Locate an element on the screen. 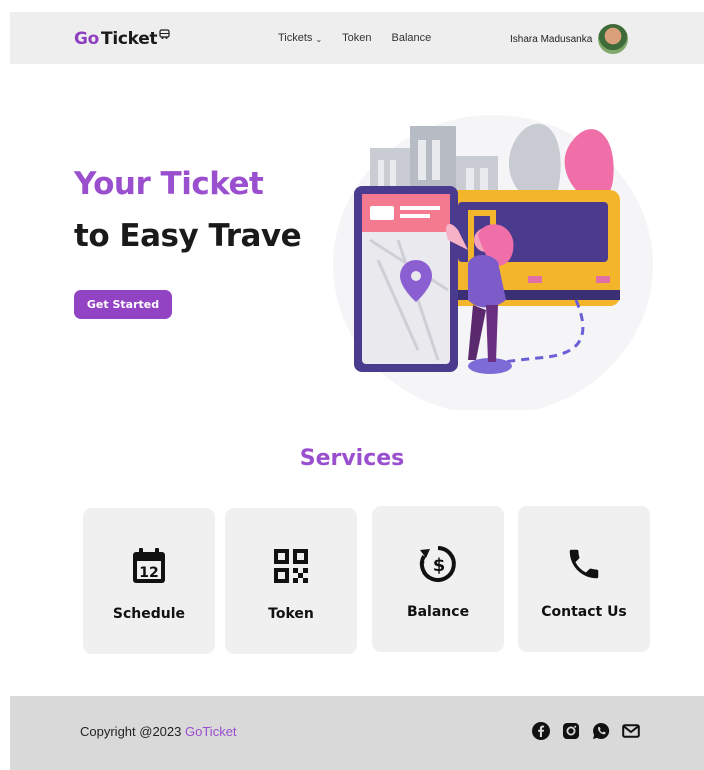  whatsapp-icon is located at coordinates (601, 731).